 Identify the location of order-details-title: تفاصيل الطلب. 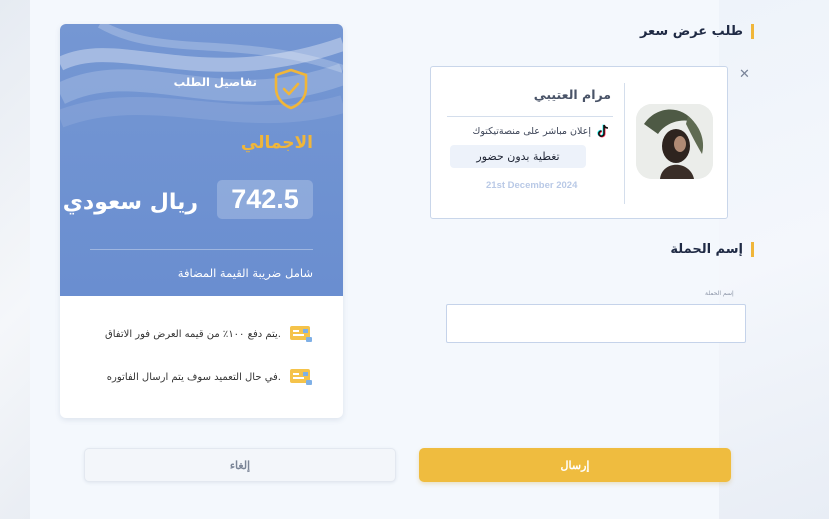
(215, 82).